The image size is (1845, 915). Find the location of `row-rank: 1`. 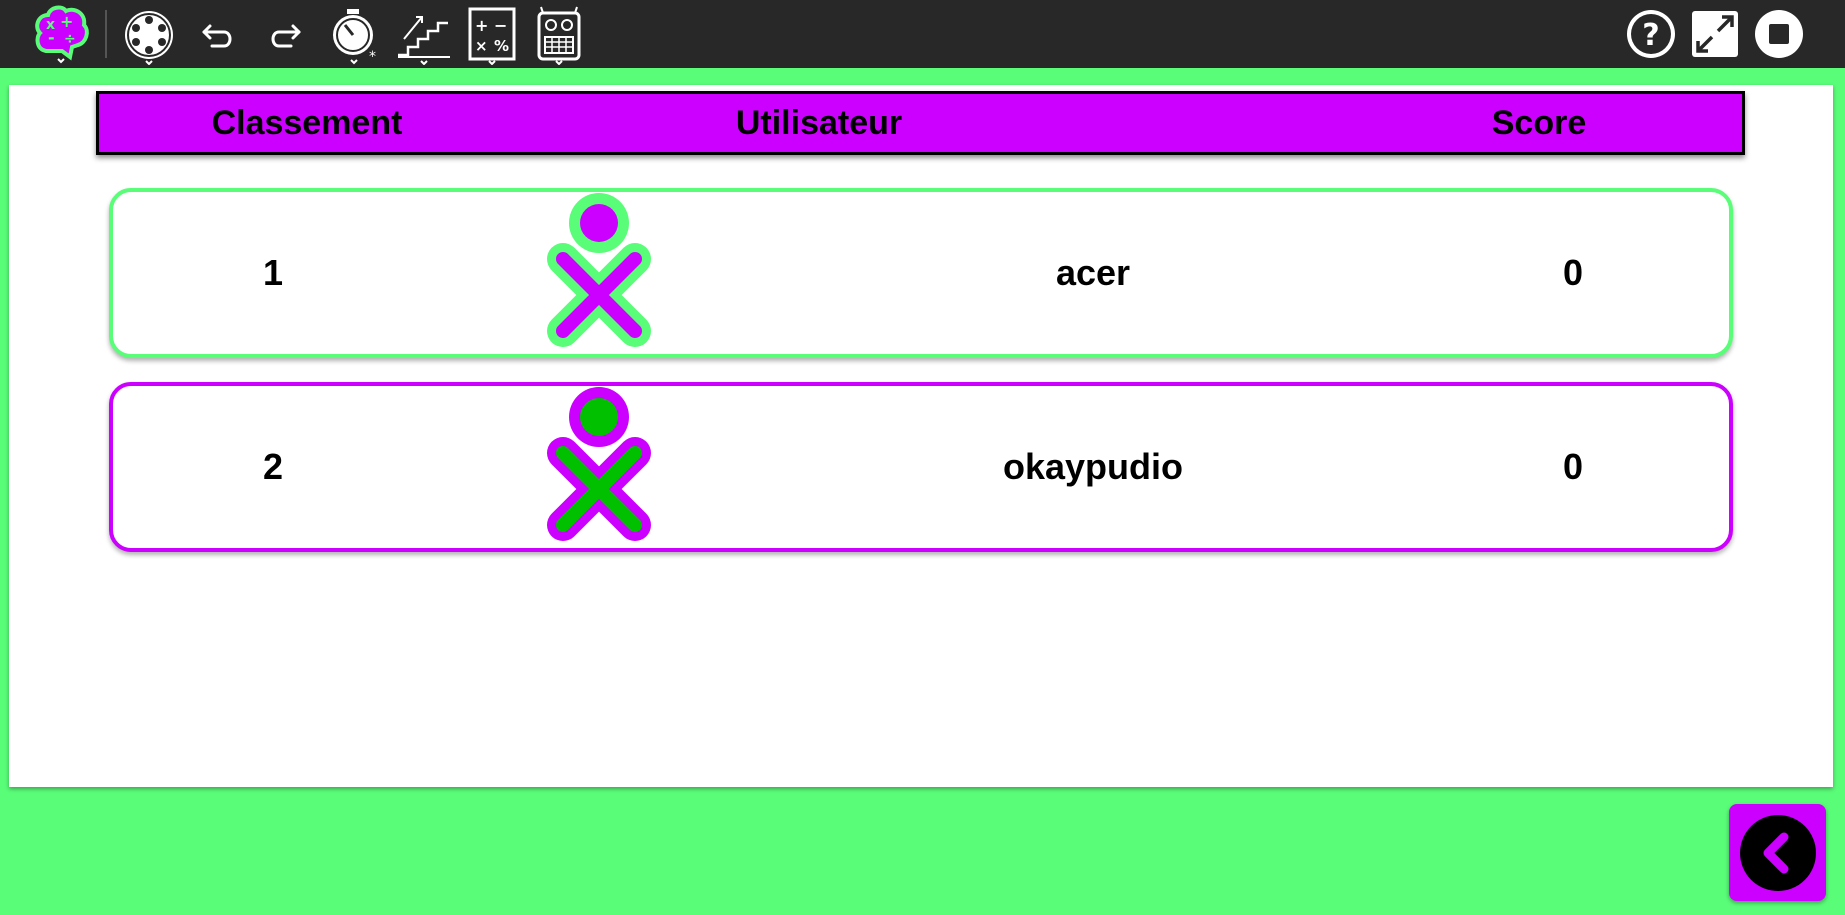

row-rank: 1 is located at coordinates (273, 272).